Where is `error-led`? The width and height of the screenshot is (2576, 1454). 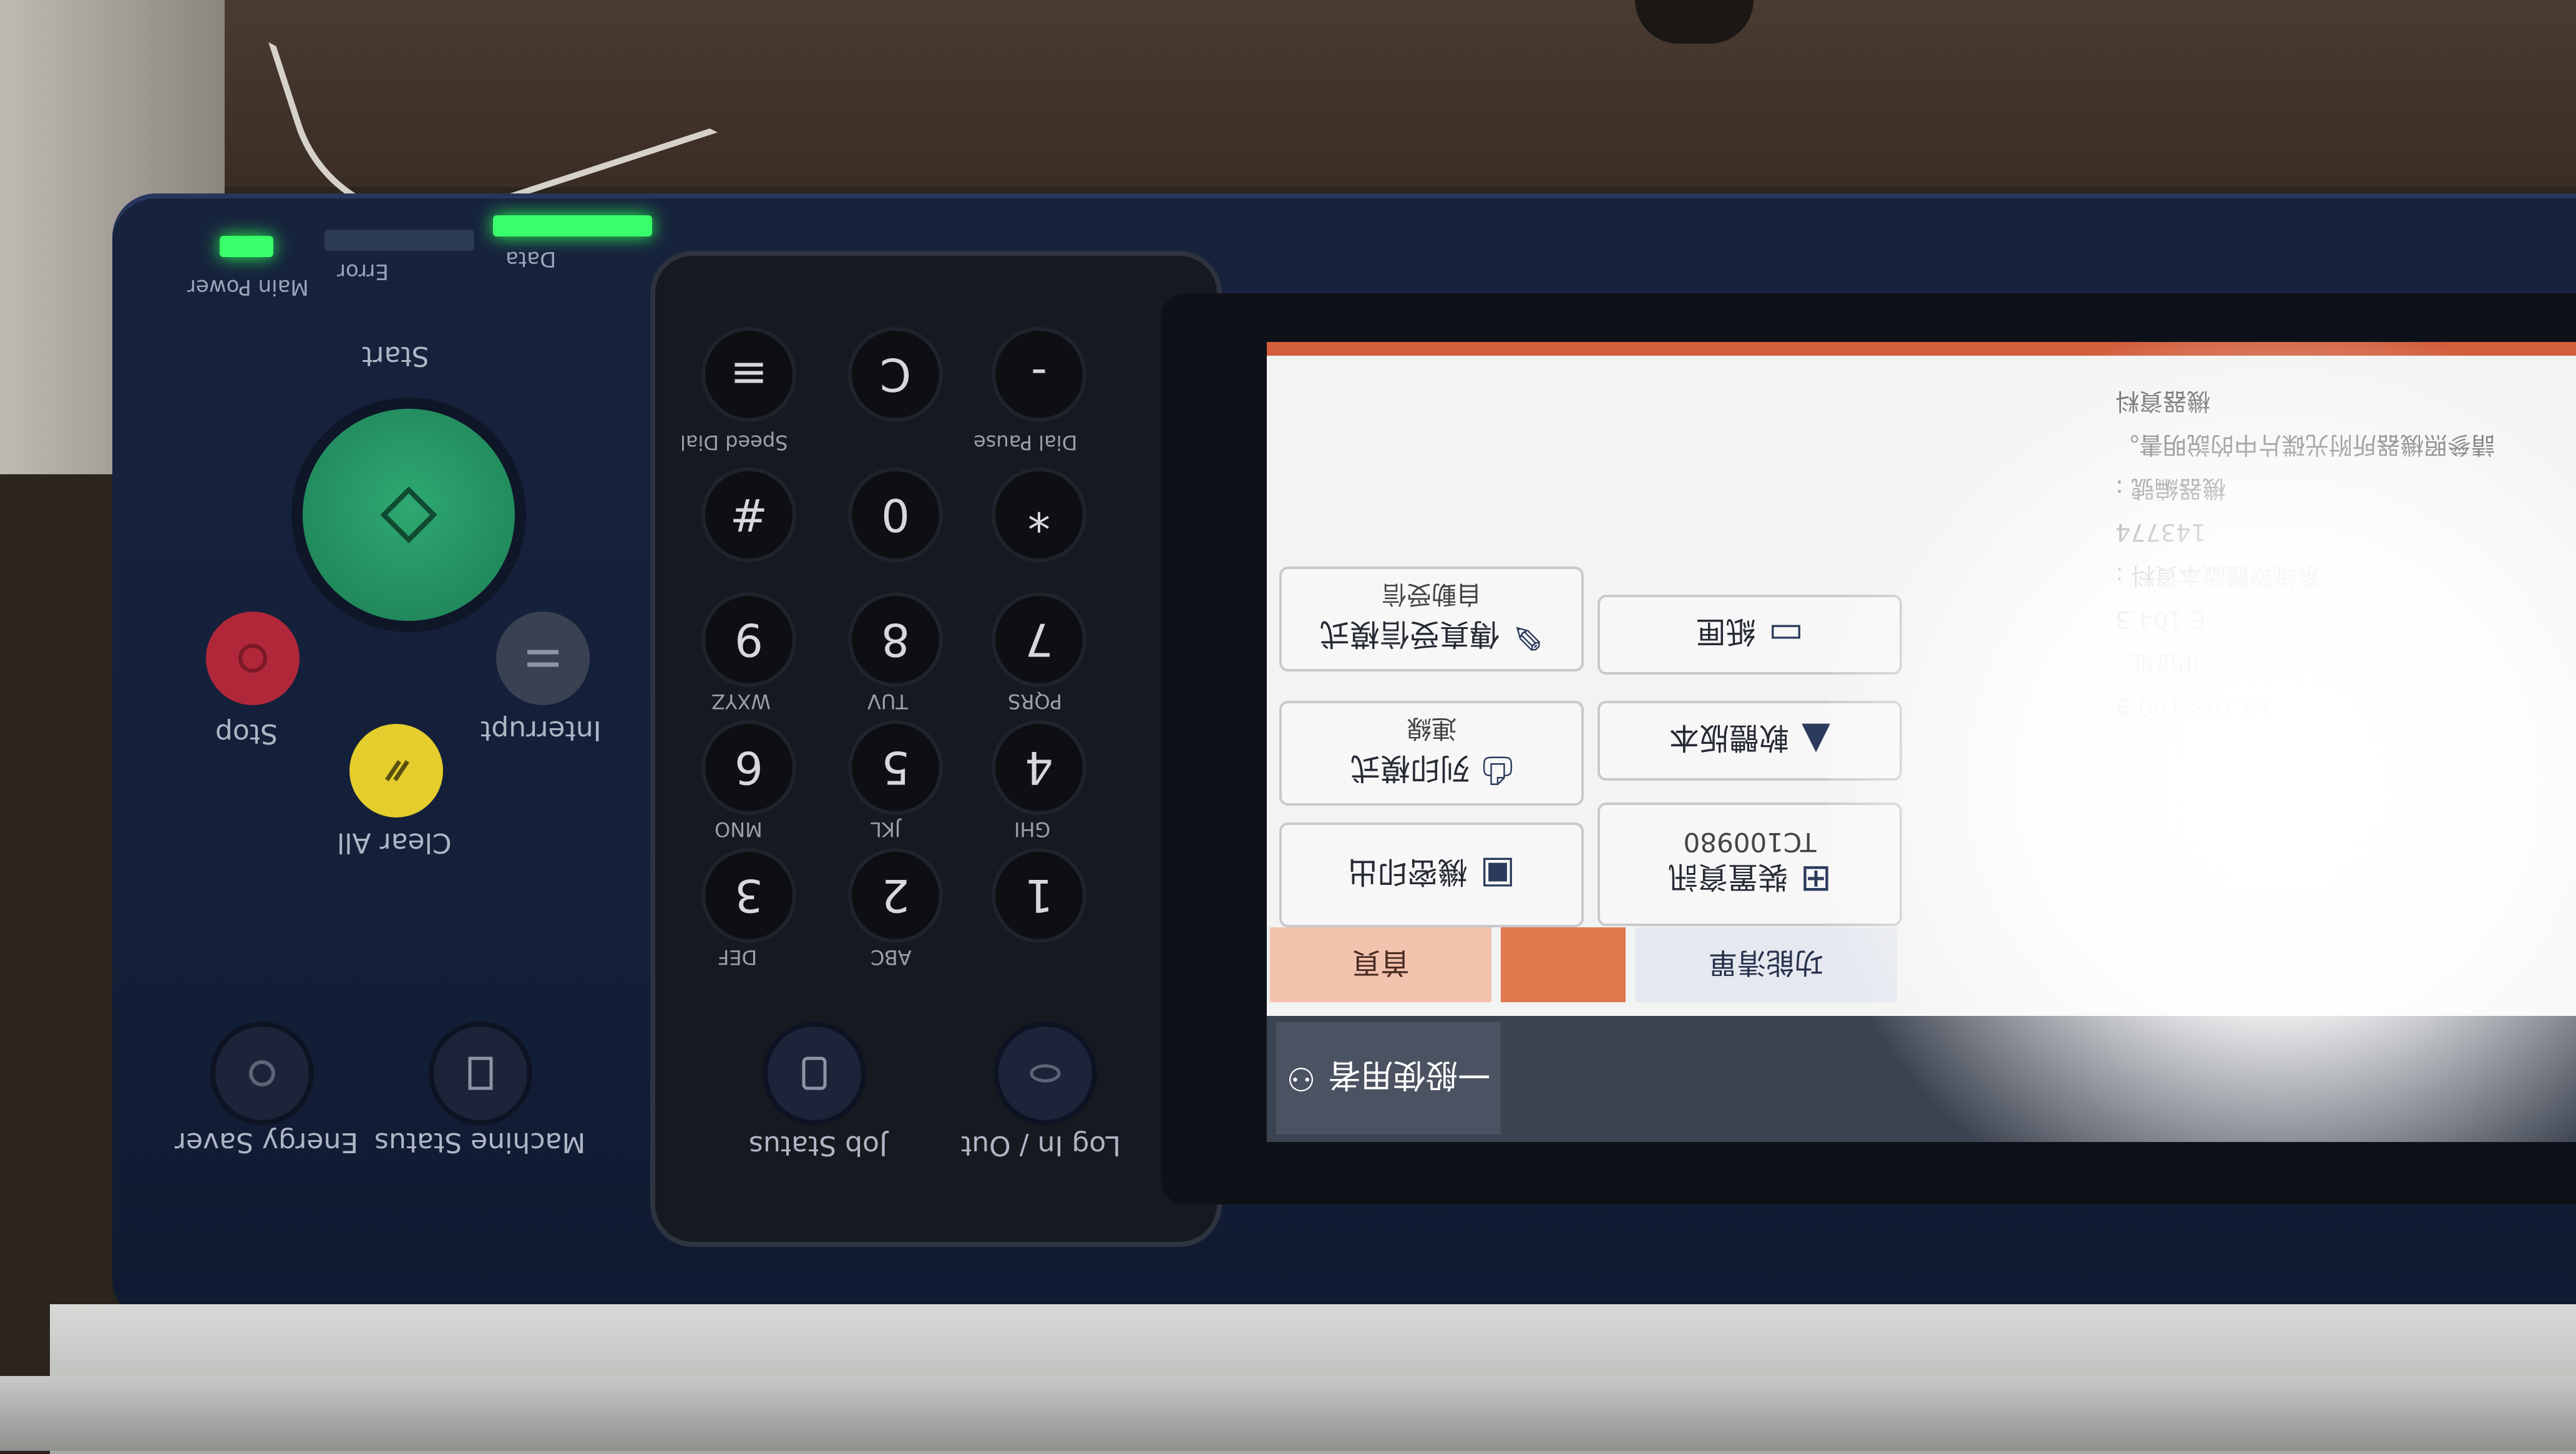
error-led is located at coordinates (399, 241).